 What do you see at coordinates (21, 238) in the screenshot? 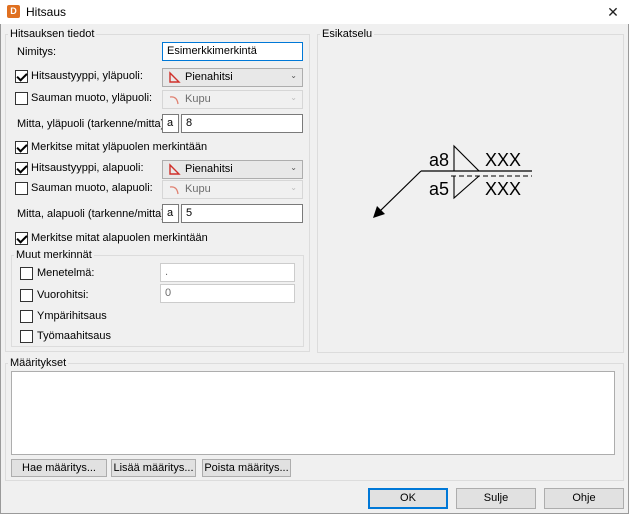
I see `mark-lower-checkbox` at bounding box center [21, 238].